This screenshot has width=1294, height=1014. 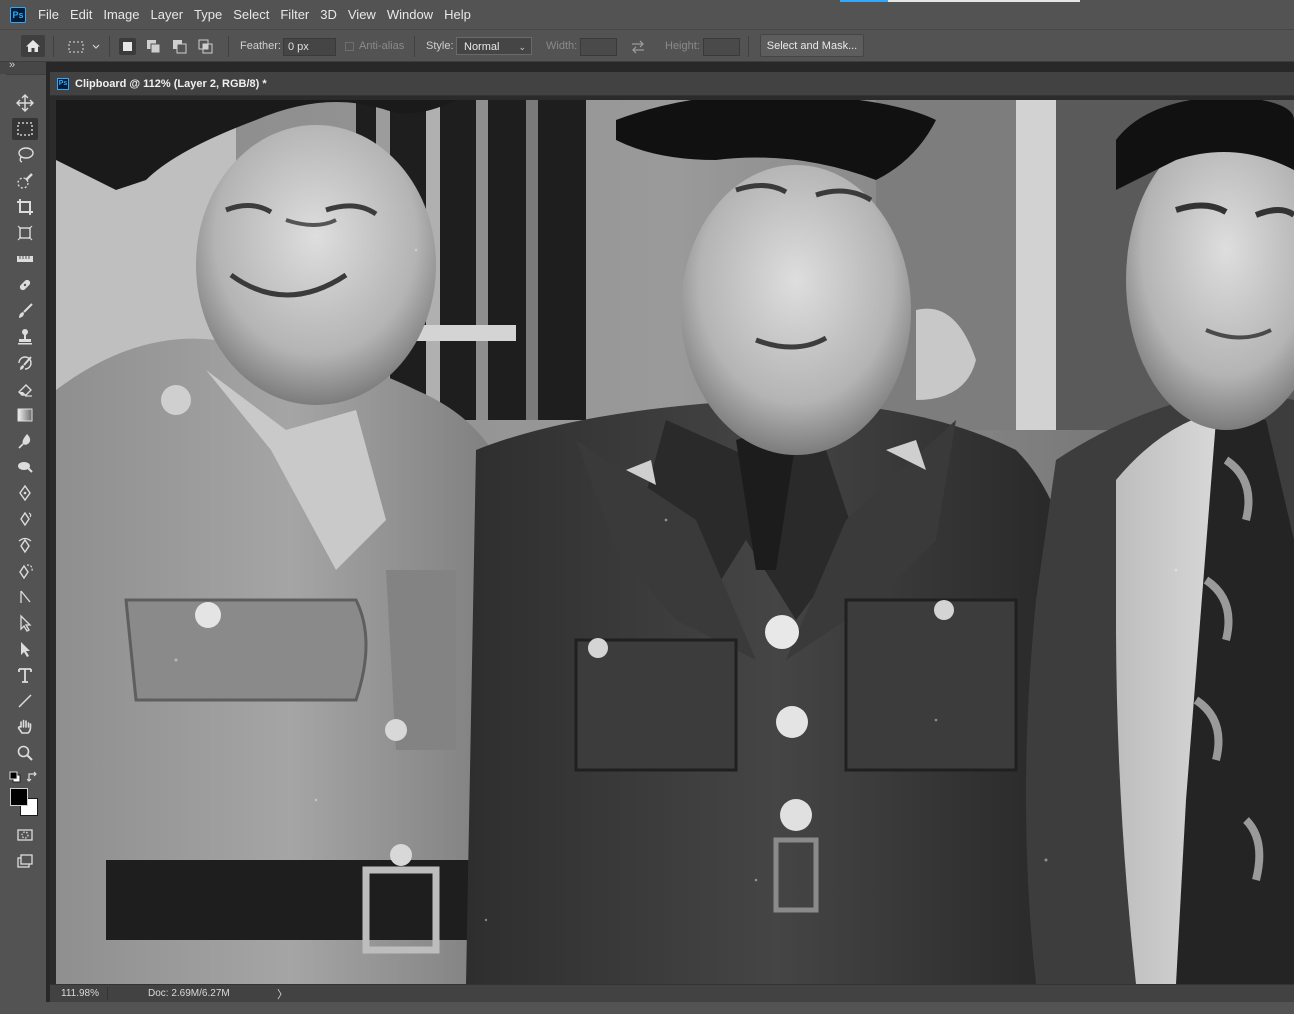 What do you see at coordinates (189, 993) in the screenshot?
I see `document-size-info: Doc: 2.69M/6.27M` at bounding box center [189, 993].